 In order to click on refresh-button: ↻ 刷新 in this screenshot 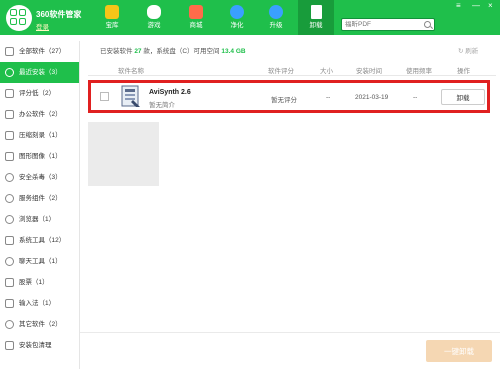, I will do `click(468, 50)`.